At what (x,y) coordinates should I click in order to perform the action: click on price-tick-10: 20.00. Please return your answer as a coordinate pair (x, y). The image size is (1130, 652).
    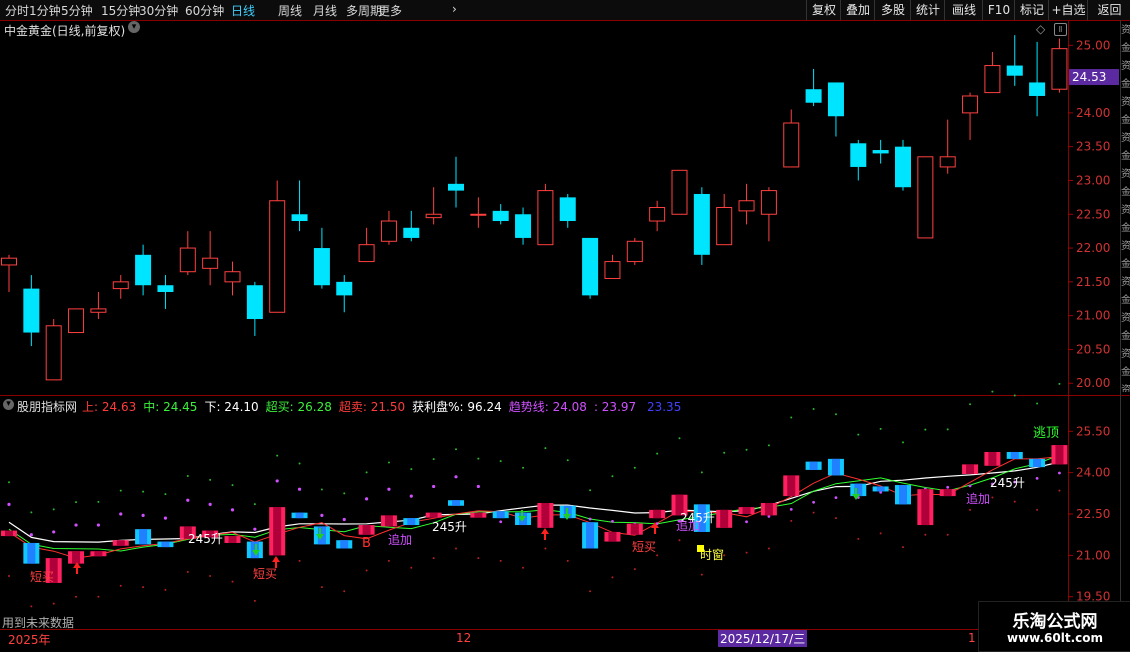
    Looking at the image, I should click on (1093, 383).